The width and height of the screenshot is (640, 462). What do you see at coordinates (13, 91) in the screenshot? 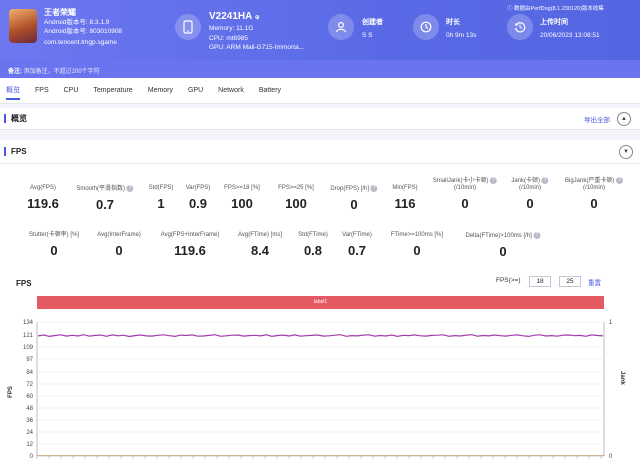
I see `tab-overview: 概览` at bounding box center [13, 91].